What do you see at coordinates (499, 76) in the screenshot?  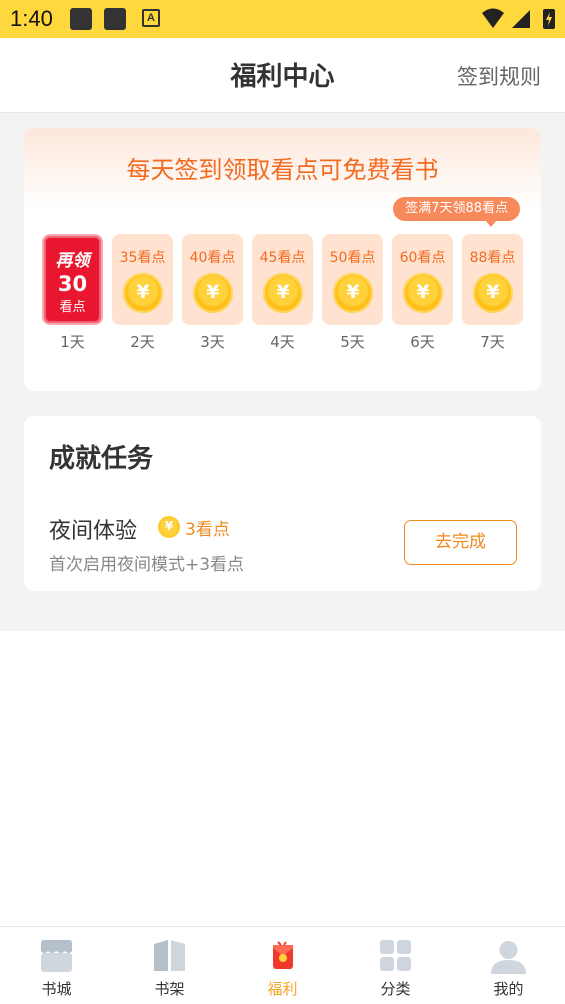 I see `sign-in-rules-link: 签到规则` at bounding box center [499, 76].